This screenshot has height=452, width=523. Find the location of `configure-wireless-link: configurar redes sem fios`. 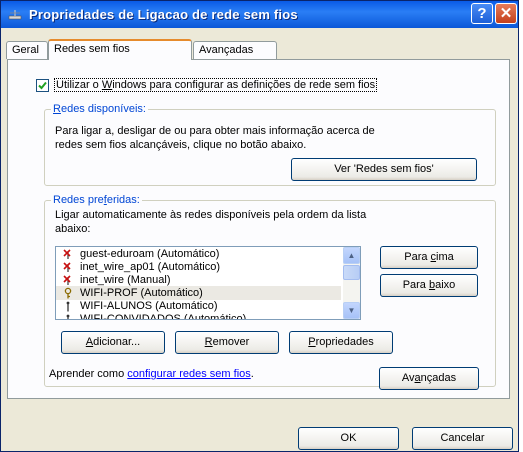

configure-wireless-link: configurar redes sem fios is located at coordinates (189, 374).